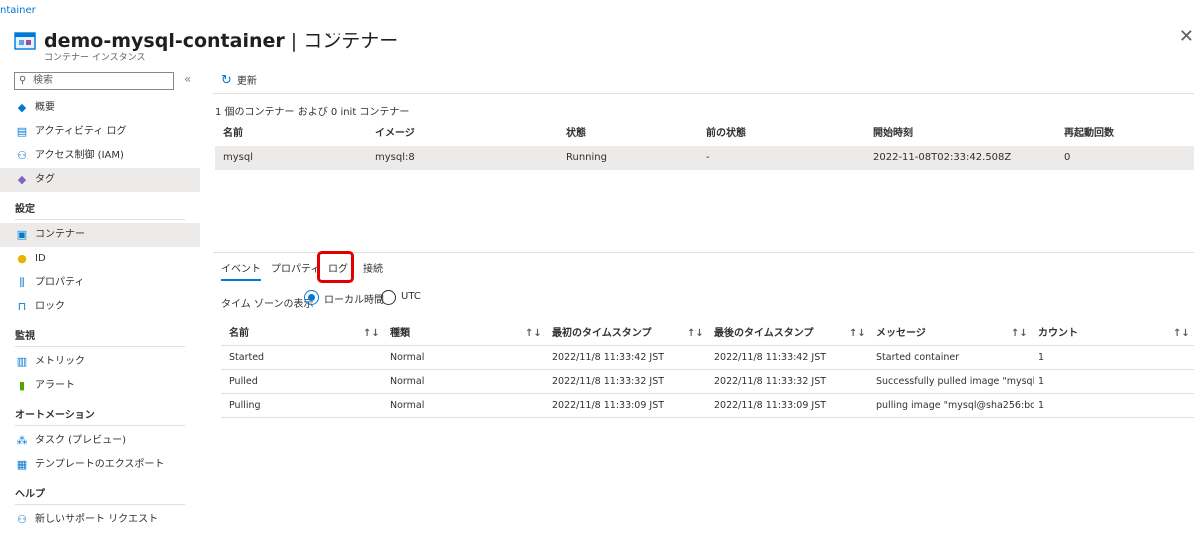 This screenshot has width=1200, height=540. What do you see at coordinates (94, 81) in the screenshot?
I see `search-input: ⚲ 検索` at bounding box center [94, 81].